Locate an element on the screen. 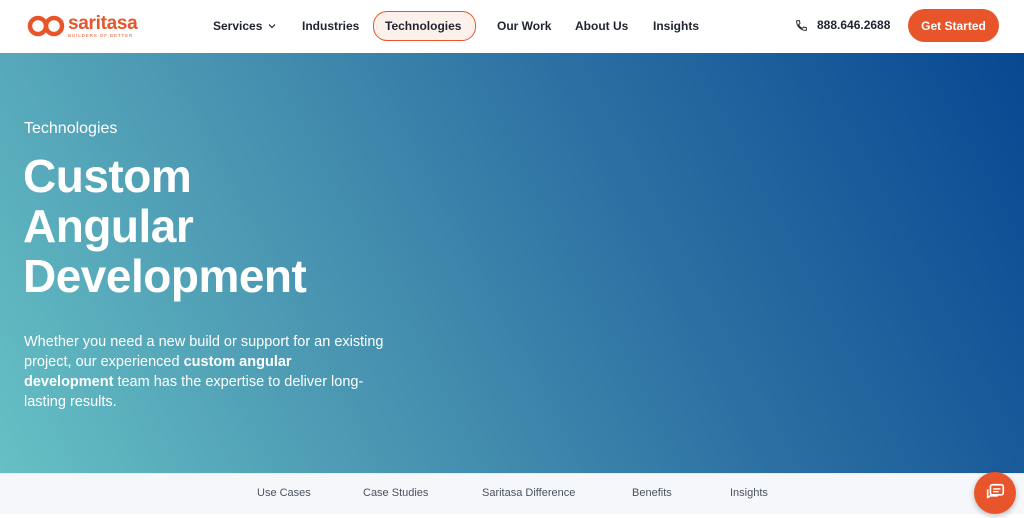 This screenshot has width=1024, height=518. nav-label: Technologies is located at coordinates (423, 26).